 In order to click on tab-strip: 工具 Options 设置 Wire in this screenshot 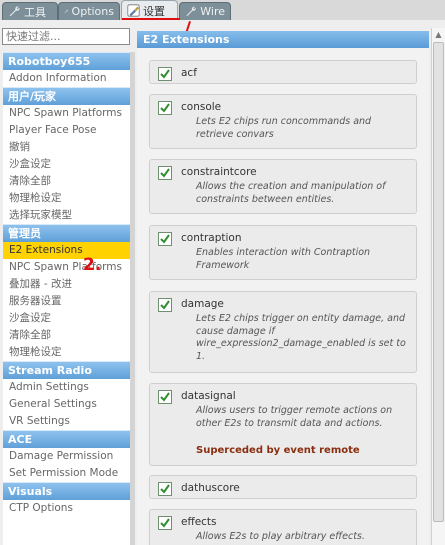, I will do `click(222, 10)`.